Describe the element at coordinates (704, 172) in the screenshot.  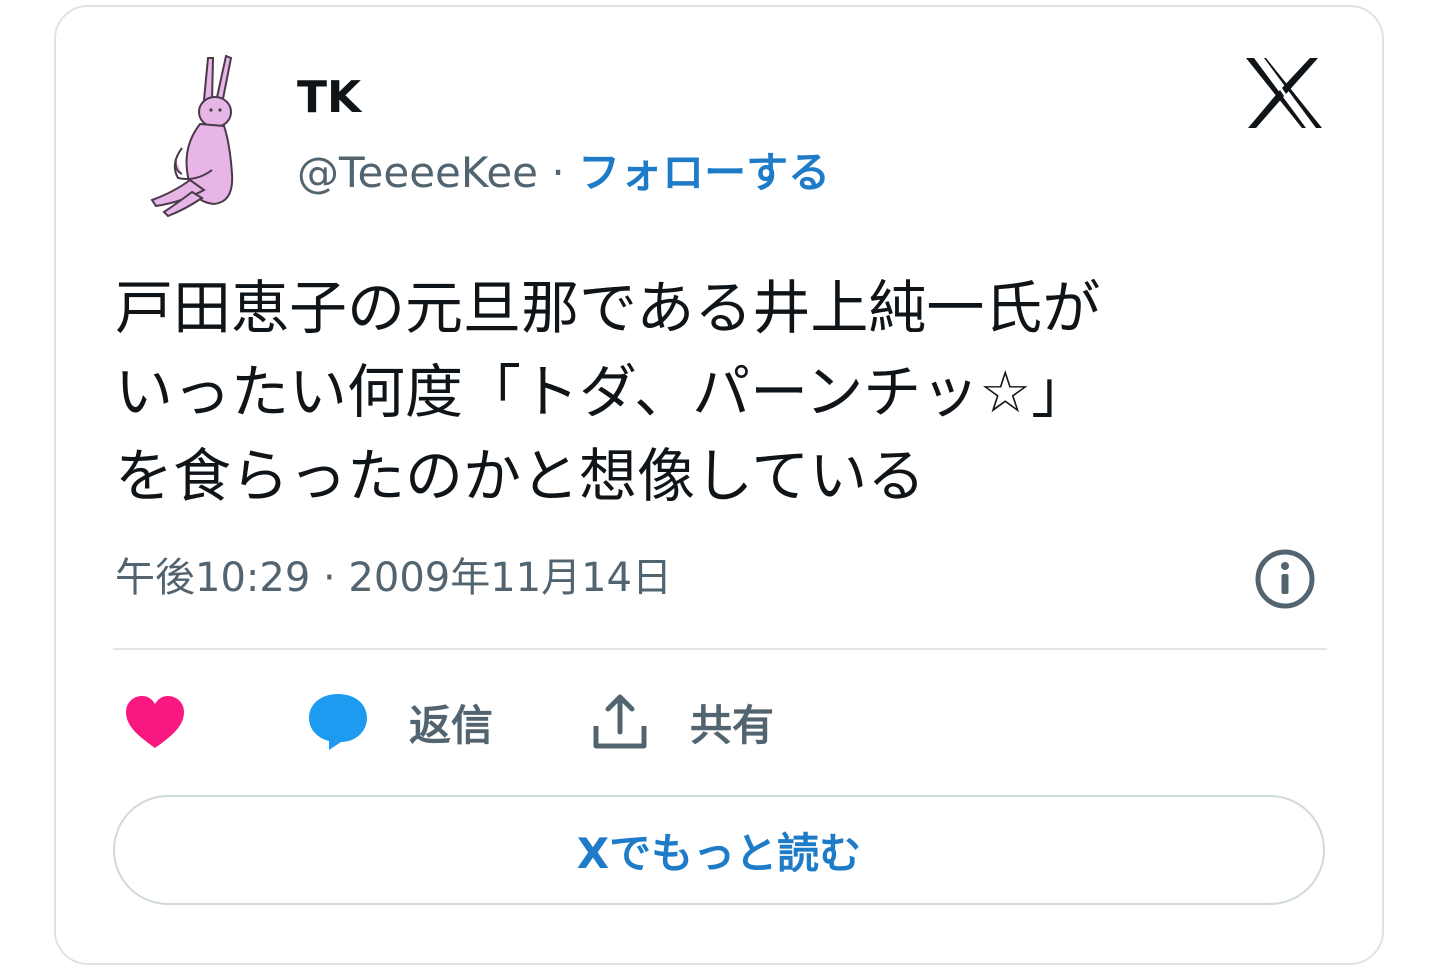
I see `follow-button: フォローする` at that location.